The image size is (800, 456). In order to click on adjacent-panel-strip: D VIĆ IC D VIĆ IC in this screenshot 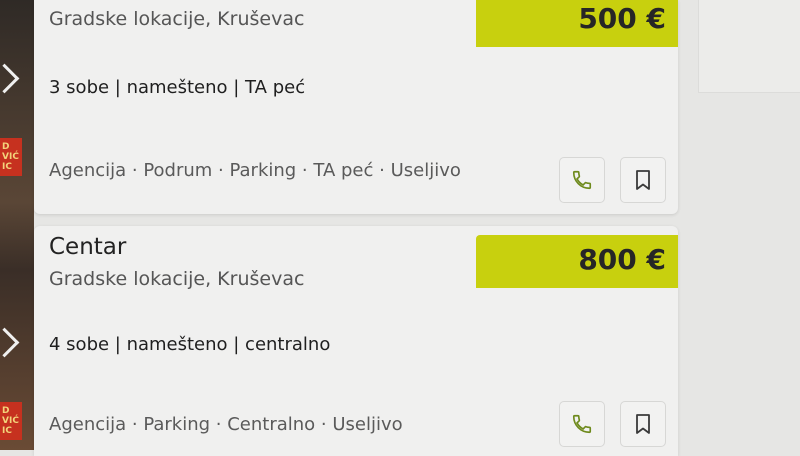, I will do `click(17, 225)`.